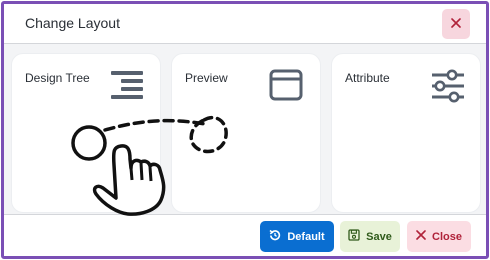 This screenshot has width=490, height=260. I want to click on default-button: Default, so click(297, 236).